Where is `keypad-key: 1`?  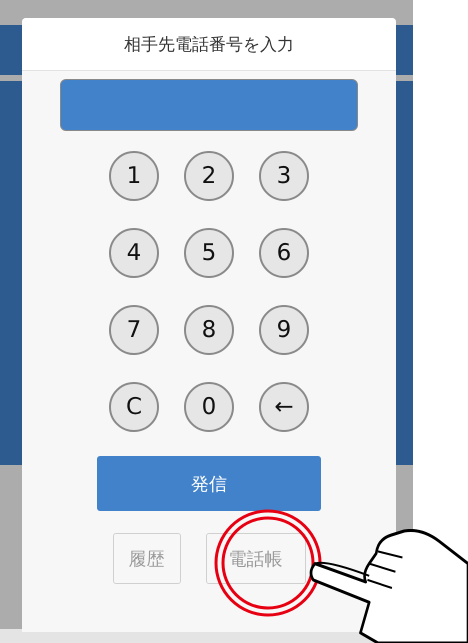
keypad-key: 1 is located at coordinates (134, 176).